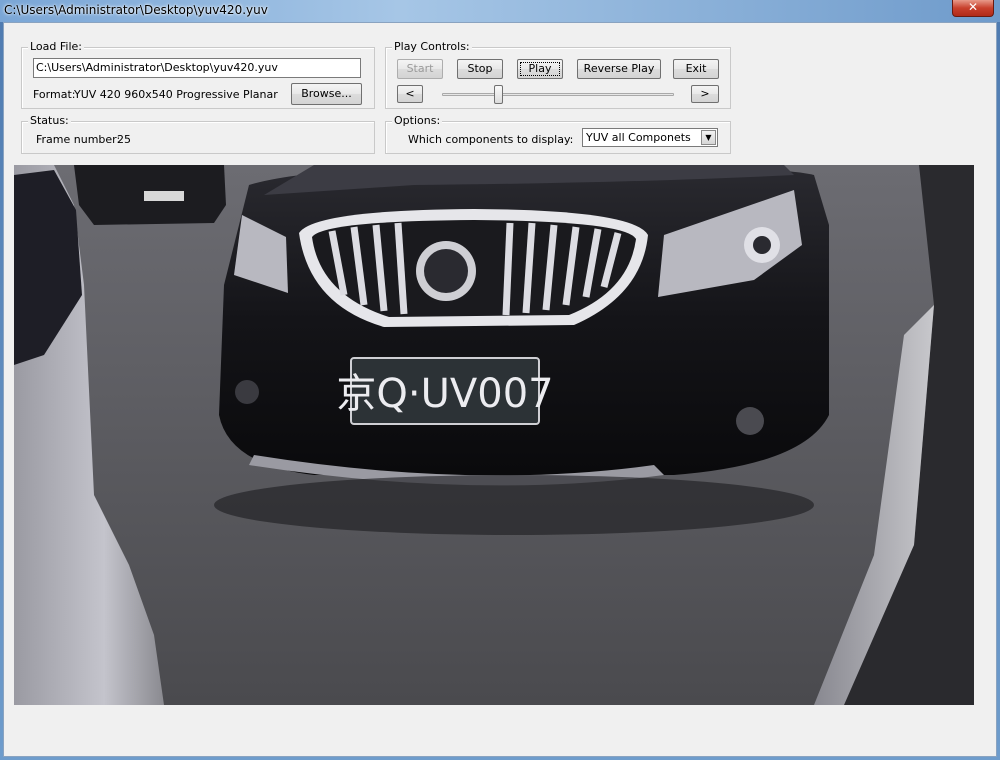 The width and height of the screenshot is (1000, 760). I want to click on left-fog-light, so click(247, 392).